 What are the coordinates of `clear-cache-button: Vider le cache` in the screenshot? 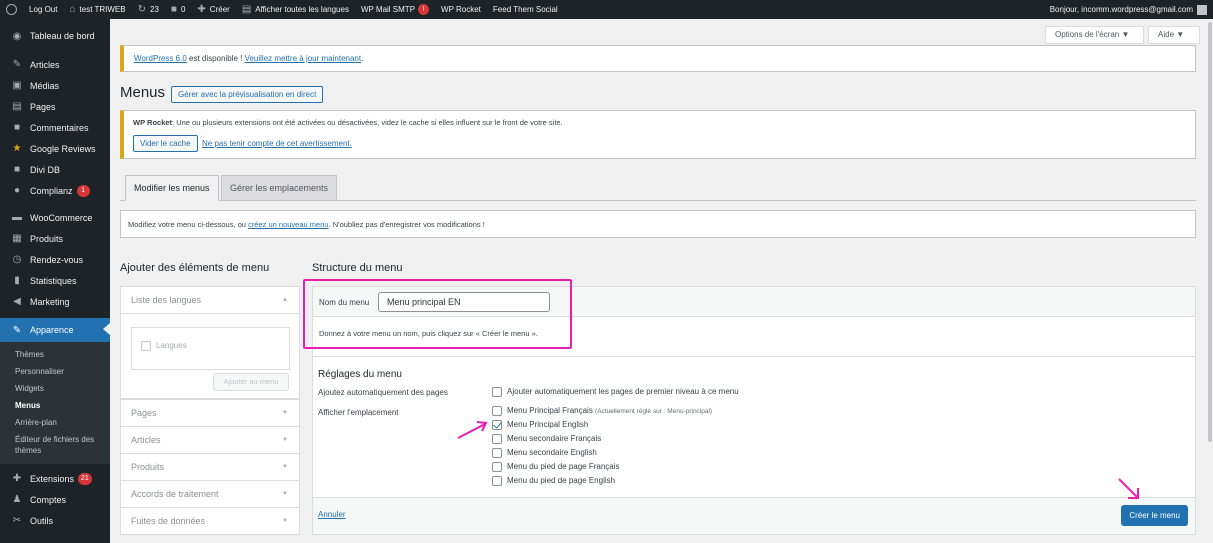 It's located at (165, 143).